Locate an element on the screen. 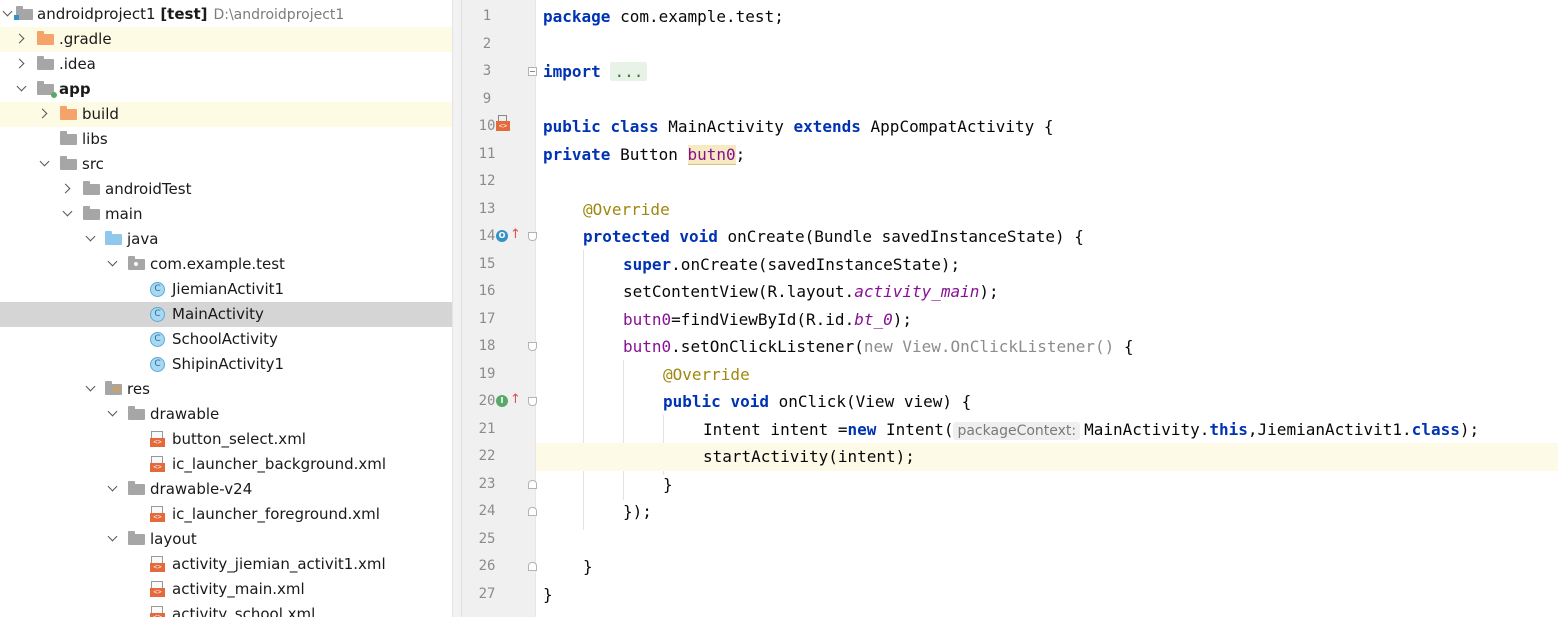 This screenshot has height=617, width=1558. gutter-line: 12 is located at coordinates (499, 182).